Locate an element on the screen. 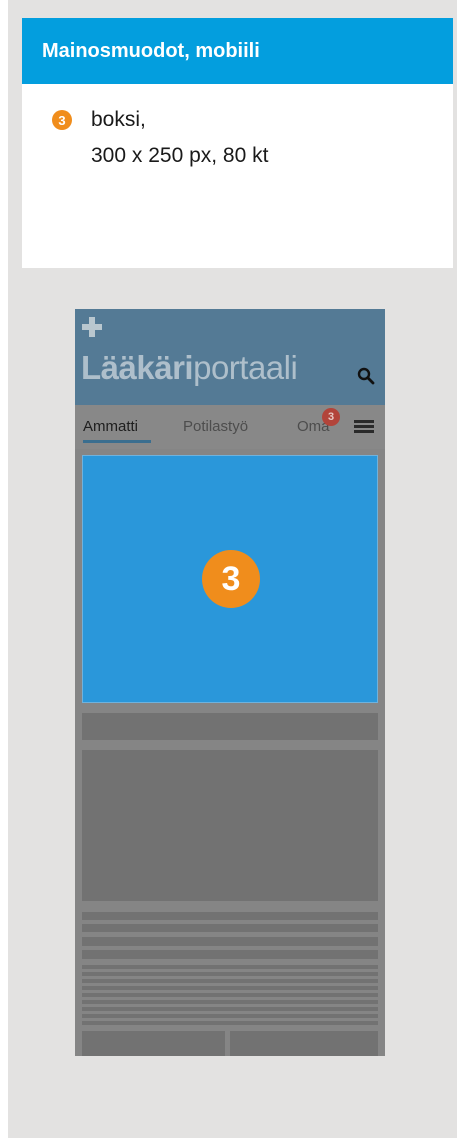 The image size is (457, 1138). logo-bold-text: Lääkäri is located at coordinates (137, 367).